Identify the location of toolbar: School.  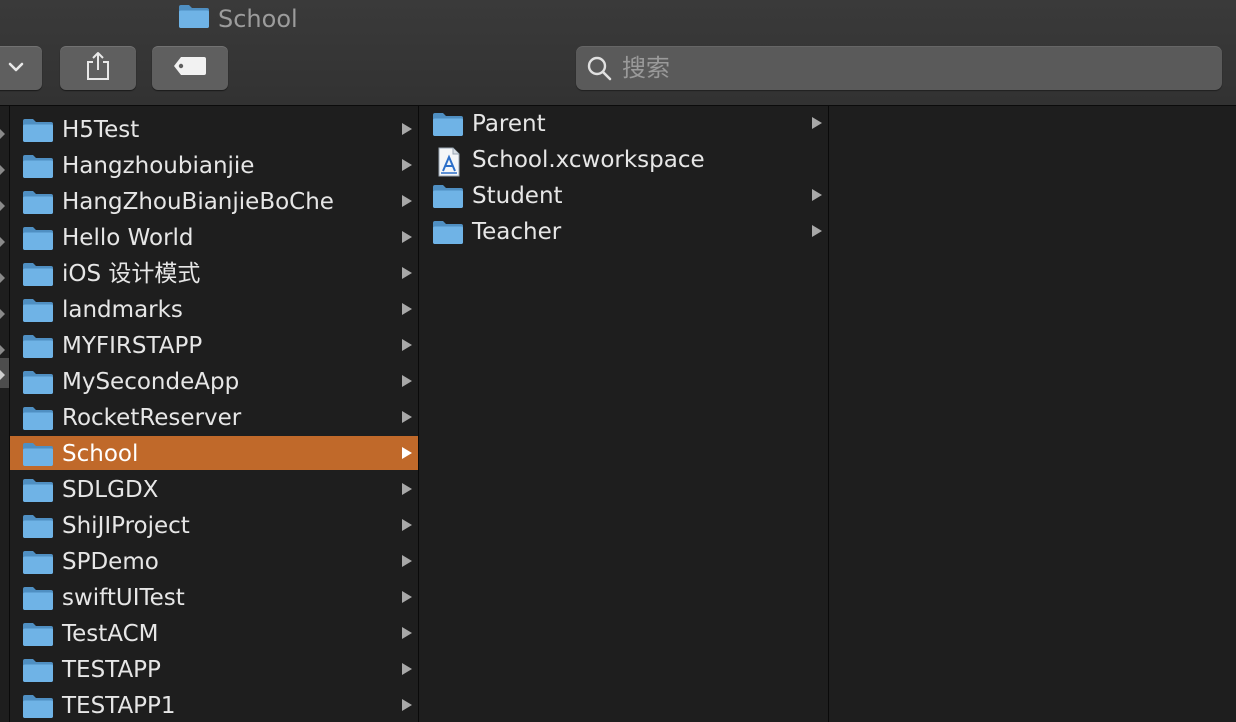
(618, 53).